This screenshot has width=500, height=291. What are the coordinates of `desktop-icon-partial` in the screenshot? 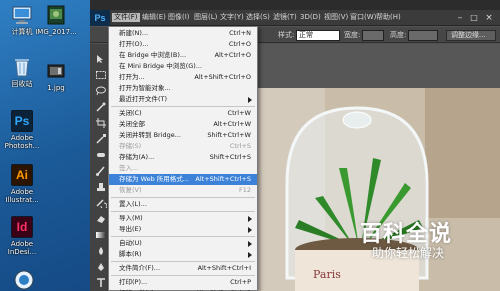 It's located at (24, 279).